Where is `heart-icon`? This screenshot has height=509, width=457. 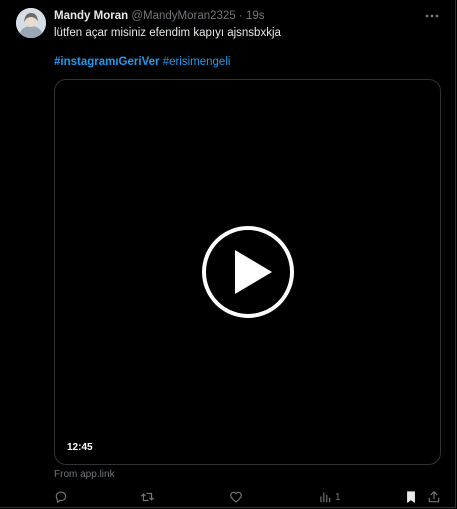 heart-icon is located at coordinates (236, 497).